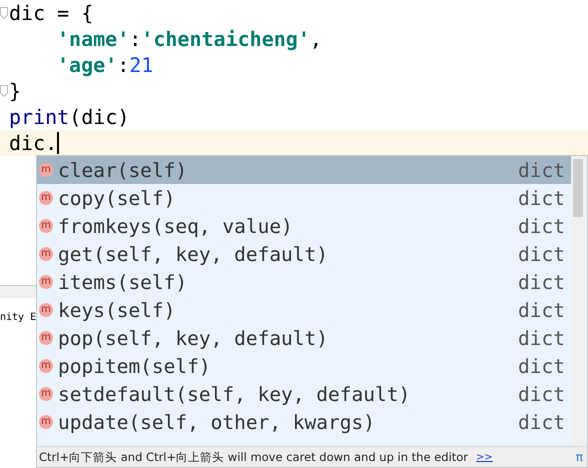 Image resolution: width=588 pixels, height=468 pixels. Describe the element at coordinates (304, 198) in the screenshot. I see `completion-item: m copy(self) dict` at that location.